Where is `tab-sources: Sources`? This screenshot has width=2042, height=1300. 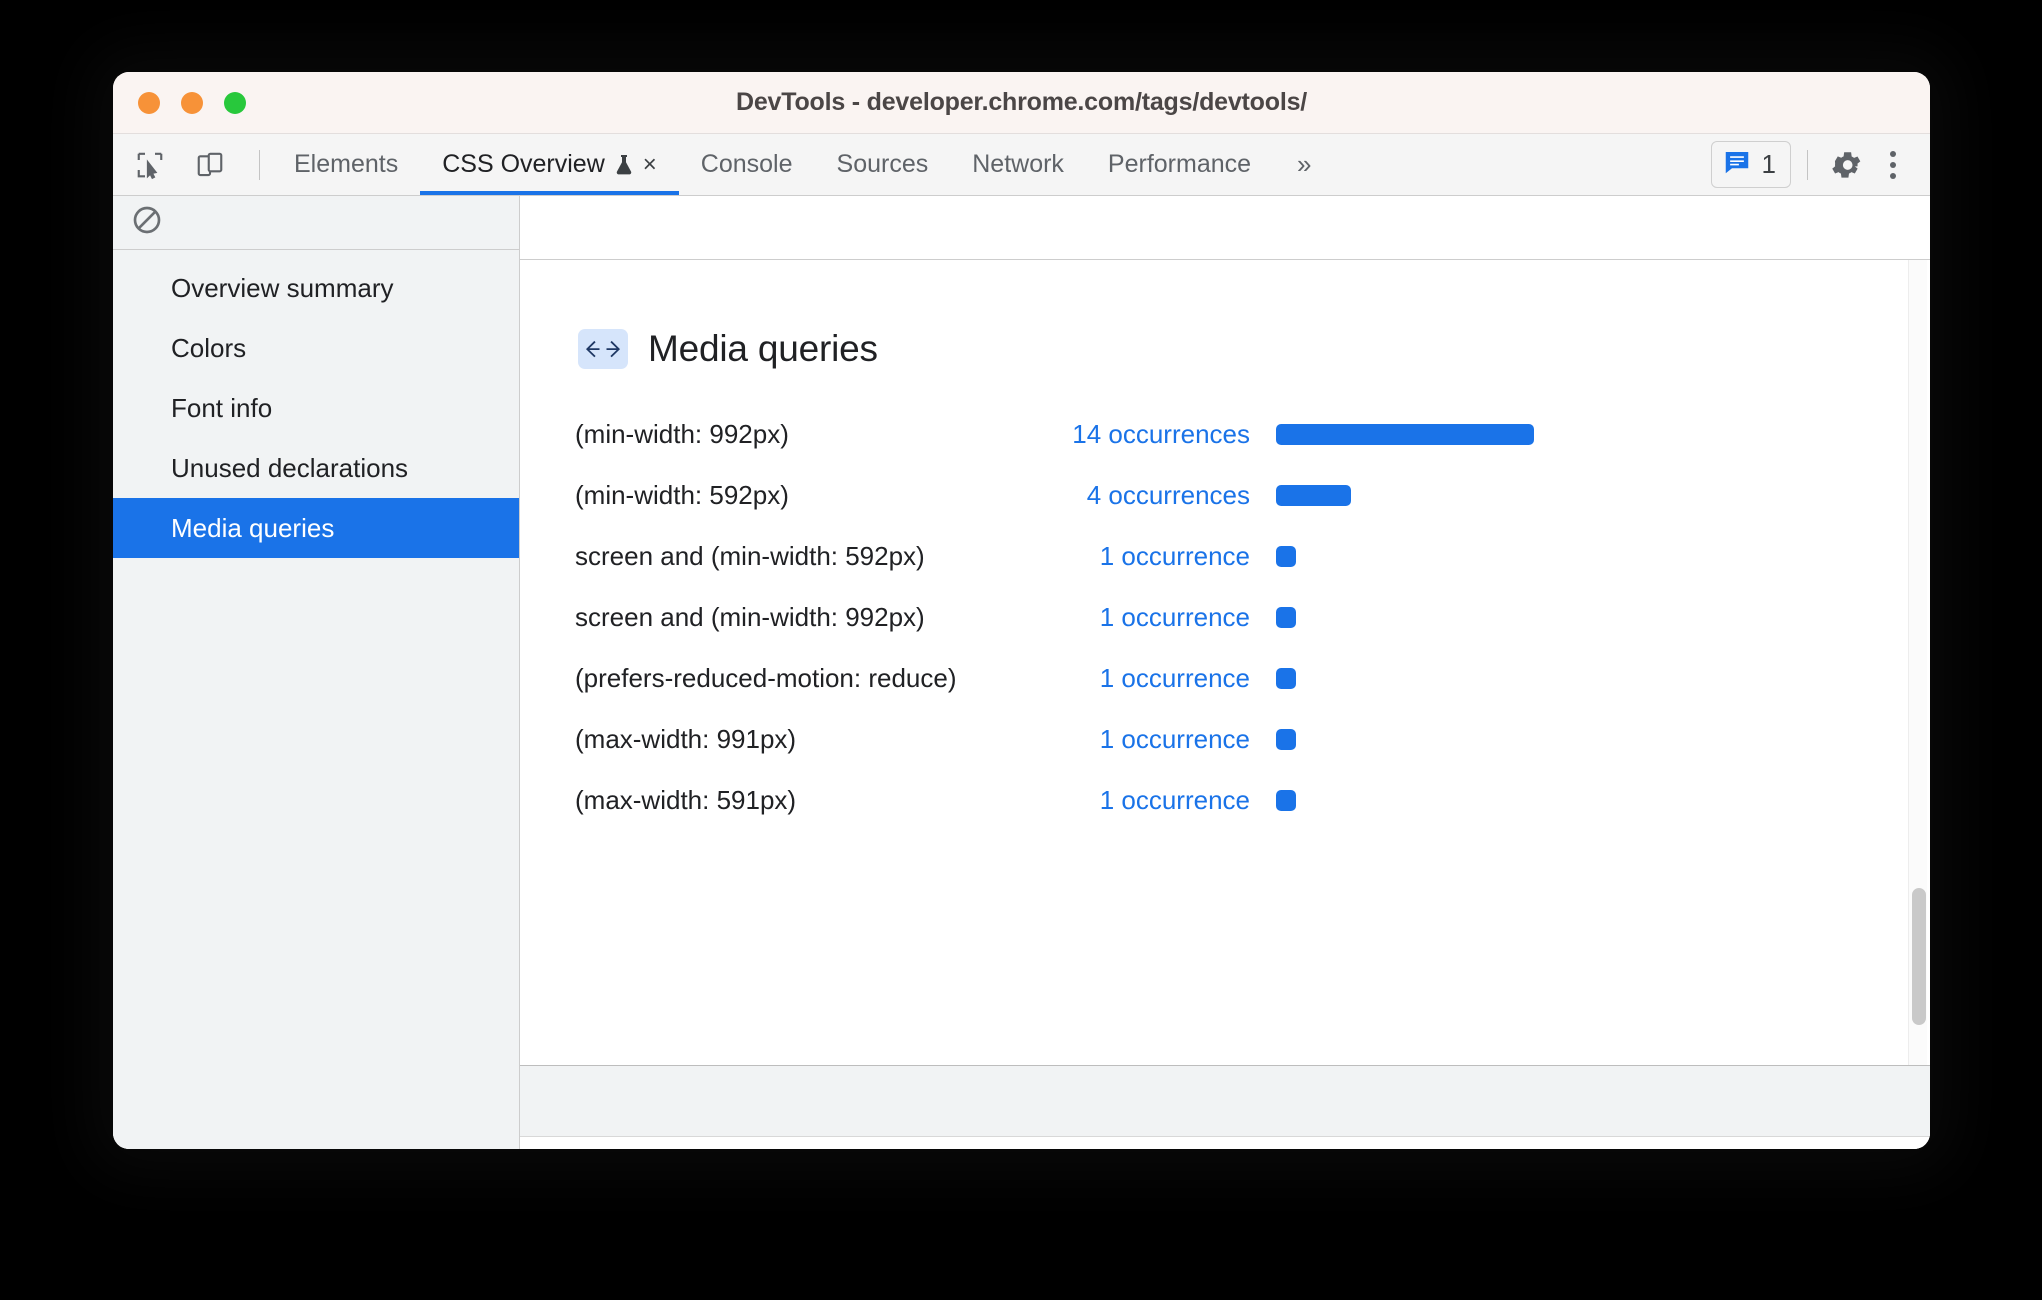 tab-sources: Sources is located at coordinates (883, 164).